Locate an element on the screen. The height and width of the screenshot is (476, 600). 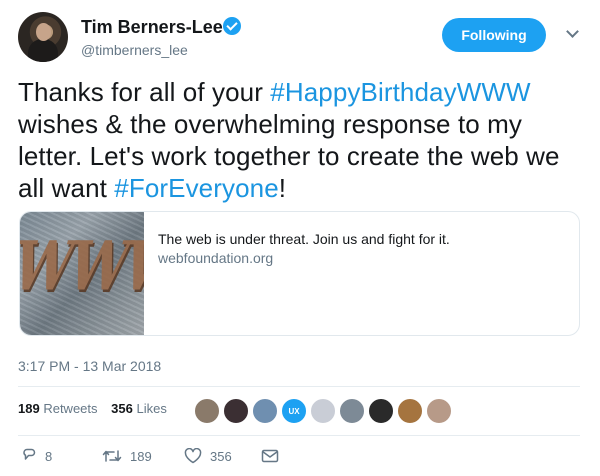
retweet-count: 189 is located at coordinates (141, 456).